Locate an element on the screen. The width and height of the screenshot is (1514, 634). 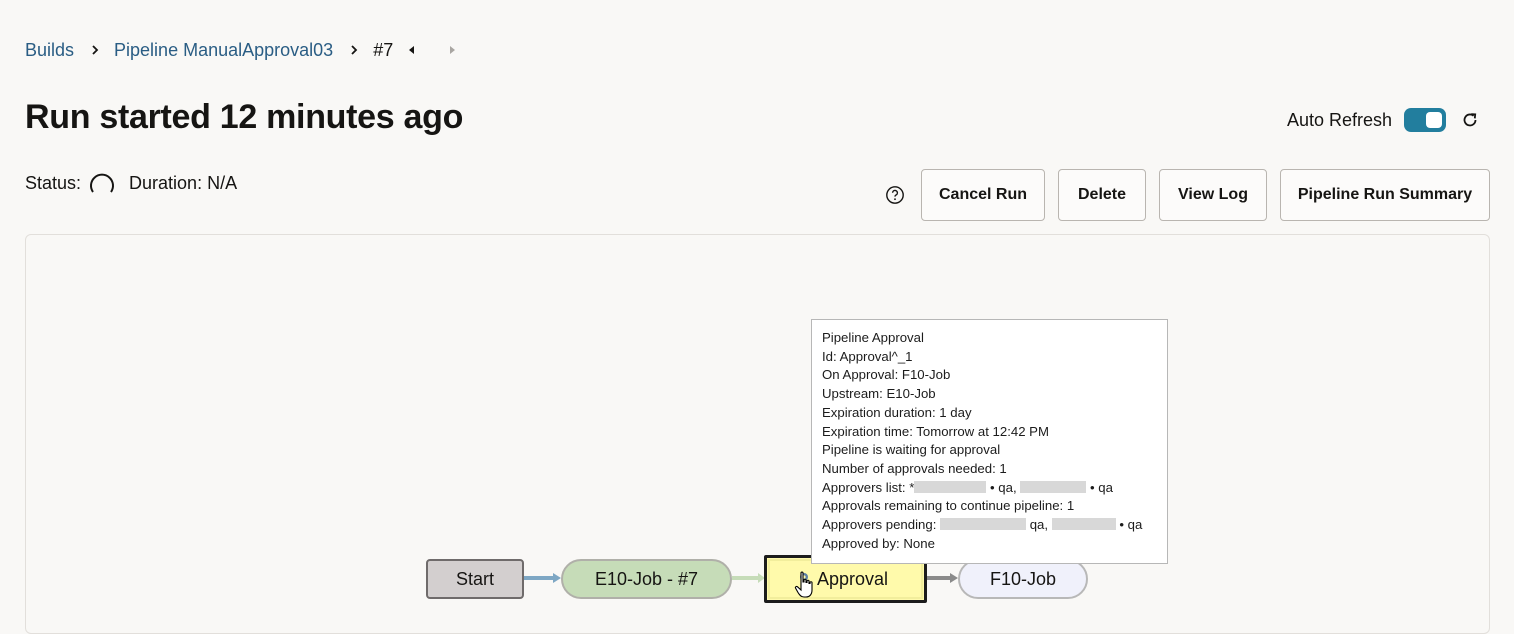
node-label: F10-Job is located at coordinates (1023, 578).